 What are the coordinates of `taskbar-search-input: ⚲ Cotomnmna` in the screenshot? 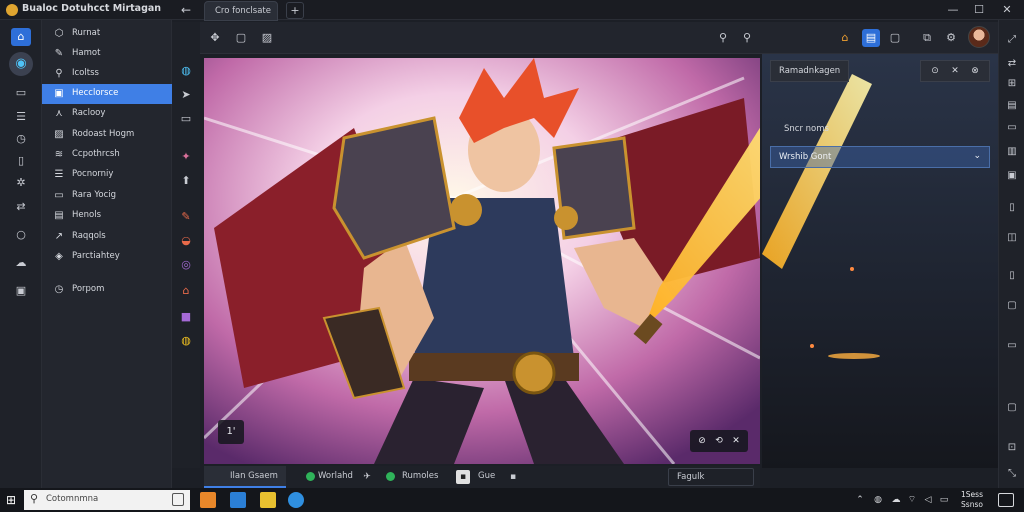 It's located at (107, 500).